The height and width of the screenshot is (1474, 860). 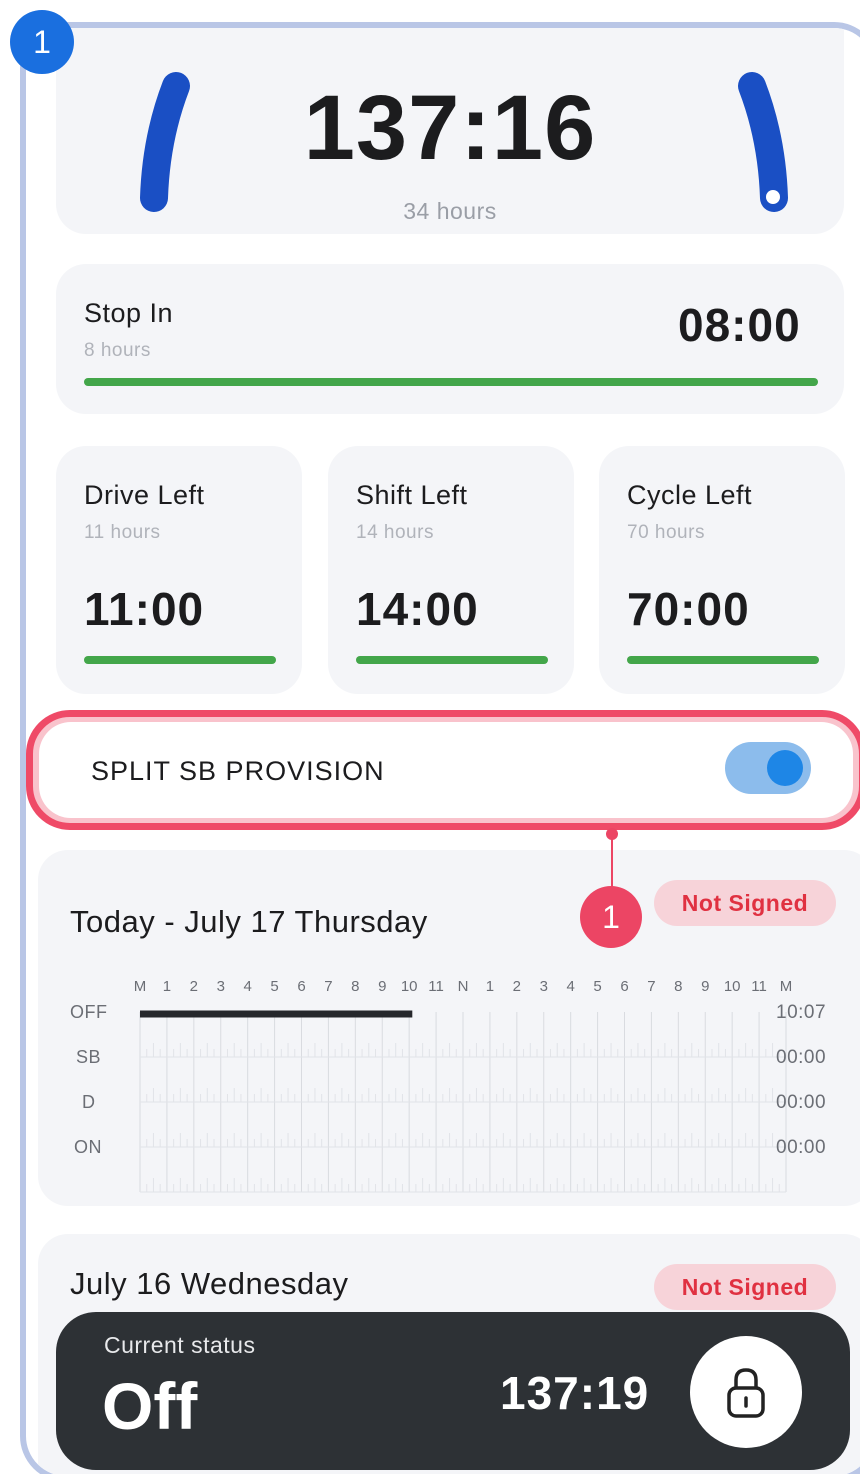 What do you see at coordinates (446, 770) in the screenshot?
I see `split-sb-row: SPLIT SB PROVISION` at bounding box center [446, 770].